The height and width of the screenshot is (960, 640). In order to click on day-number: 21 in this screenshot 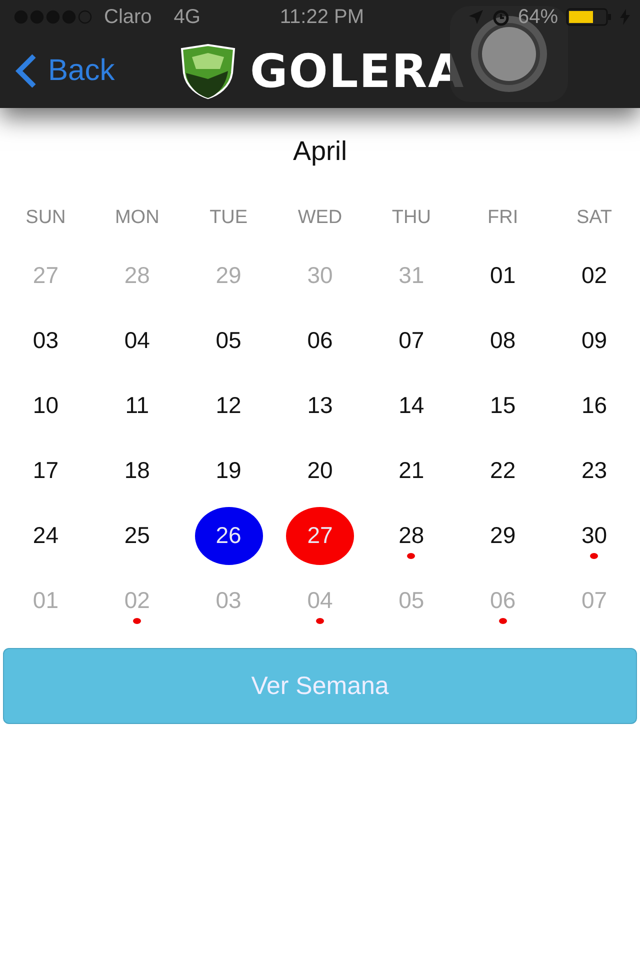, I will do `click(411, 471)`.